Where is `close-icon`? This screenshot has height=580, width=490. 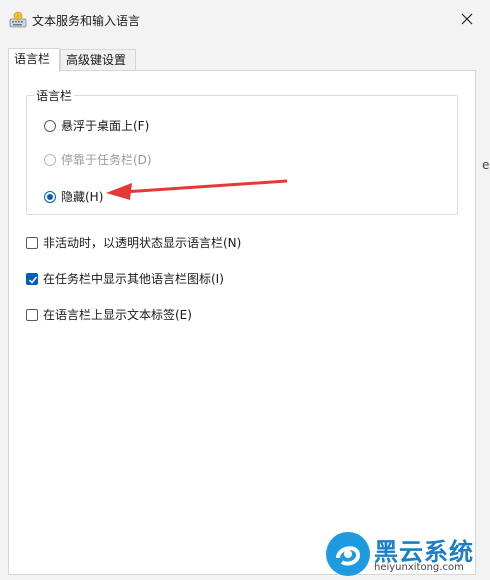
close-icon is located at coordinates (467, 20).